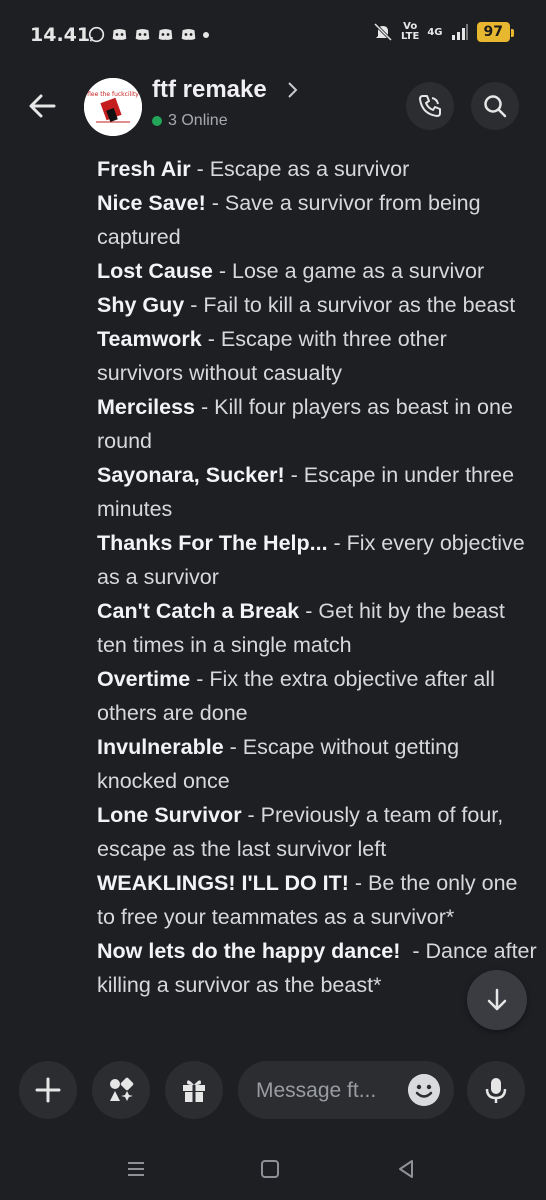 The width and height of the screenshot is (546, 1200). I want to click on emoji-icon, so click(424, 1090).